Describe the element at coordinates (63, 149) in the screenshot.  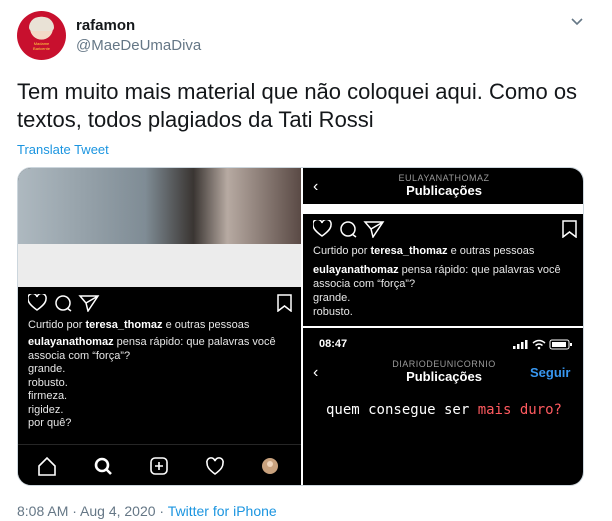
I see `translate-tweet-link: Translate Tweet` at that location.